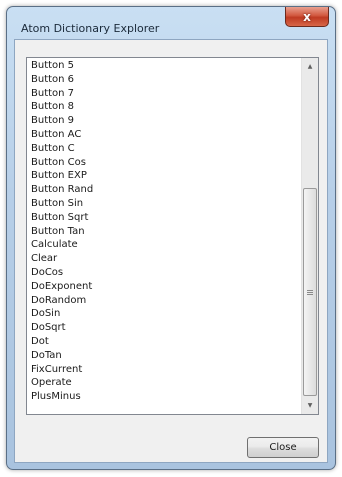 This screenshot has width=342, height=477. What do you see at coordinates (171, 23) in the screenshot?
I see `title-bar: Atom Dictionary Explorer x` at bounding box center [171, 23].